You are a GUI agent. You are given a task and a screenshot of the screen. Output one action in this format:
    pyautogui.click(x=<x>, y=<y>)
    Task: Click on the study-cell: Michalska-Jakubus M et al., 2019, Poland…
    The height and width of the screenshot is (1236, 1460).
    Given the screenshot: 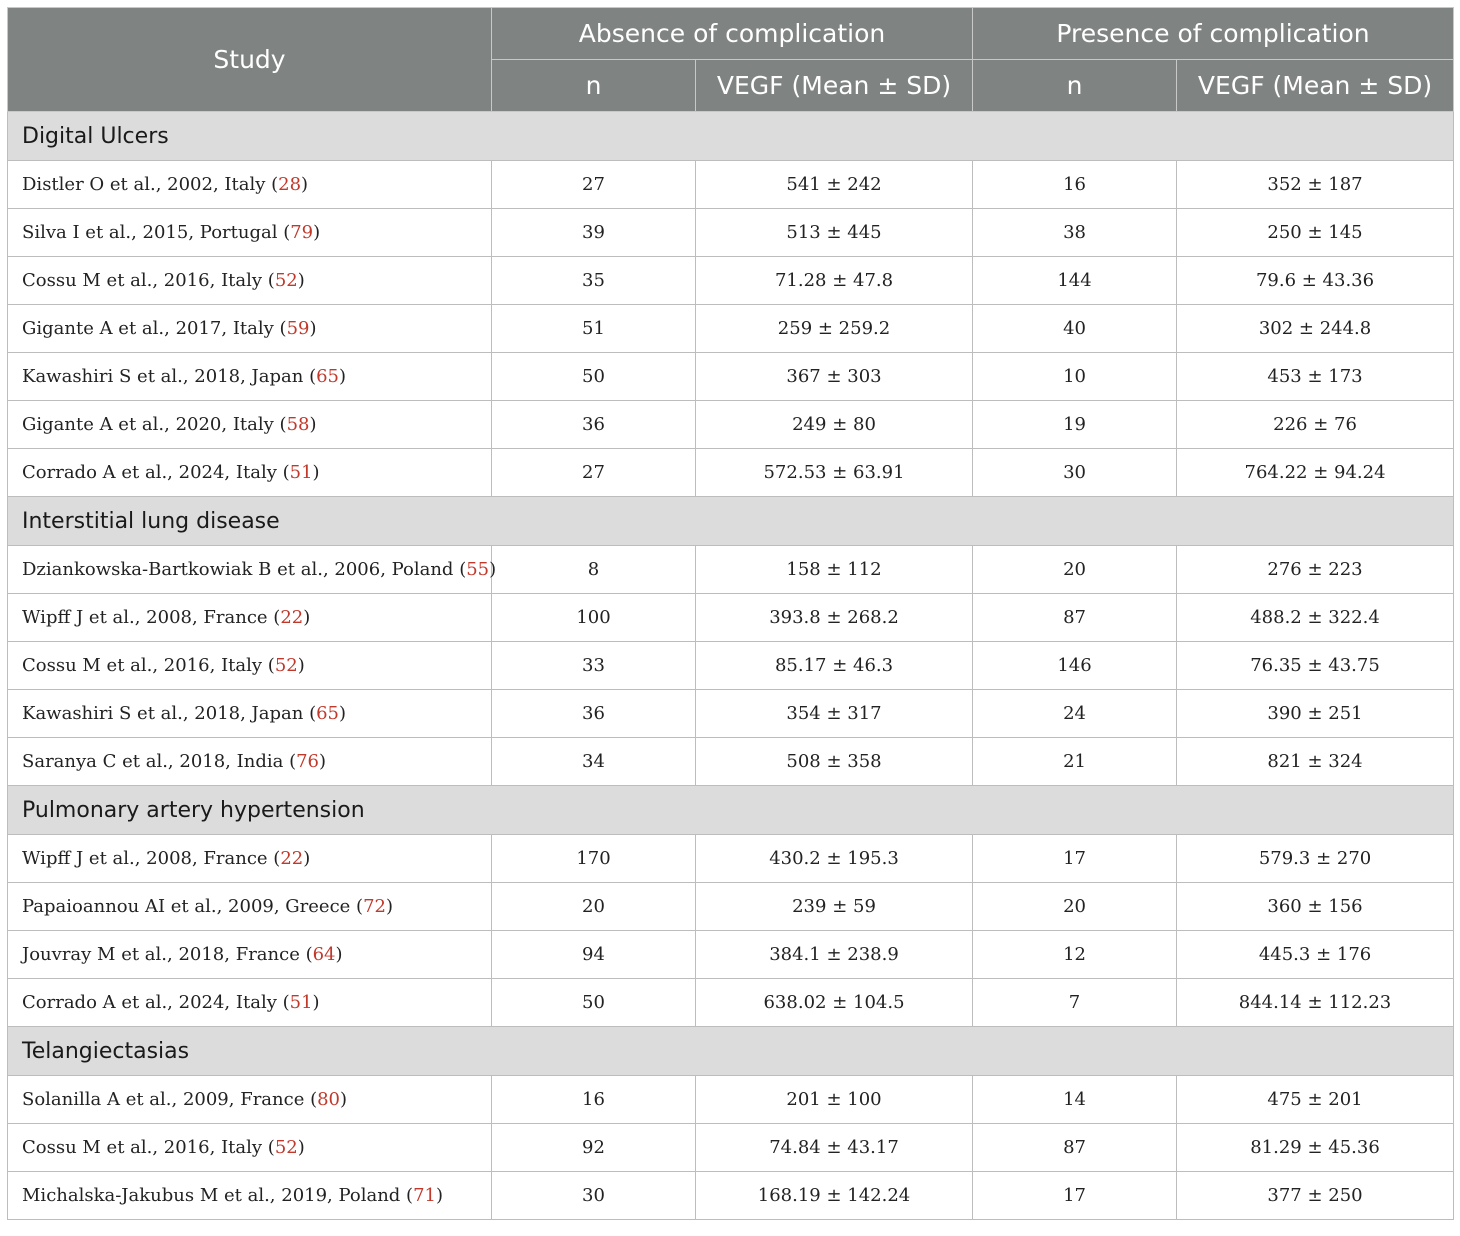 What is the action you would take?
    pyautogui.click(x=249, y=1195)
    